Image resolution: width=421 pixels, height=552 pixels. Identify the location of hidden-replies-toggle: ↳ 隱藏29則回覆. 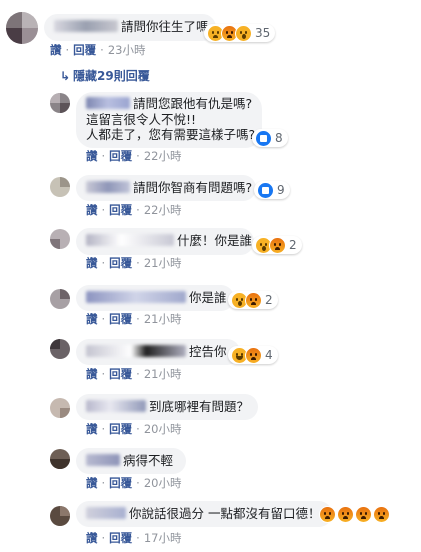
(105, 75).